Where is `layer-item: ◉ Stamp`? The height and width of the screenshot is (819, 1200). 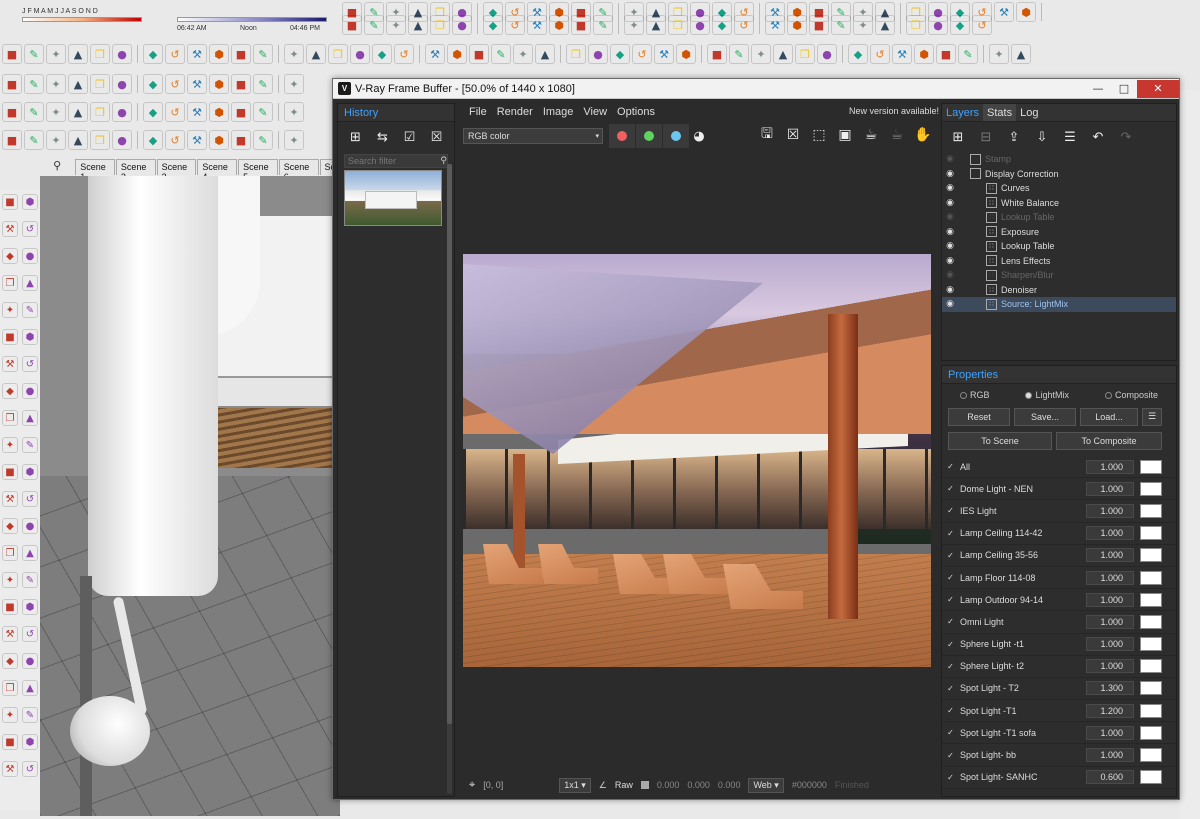
layer-item: ◉ Stamp is located at coordinates (1059, 159).